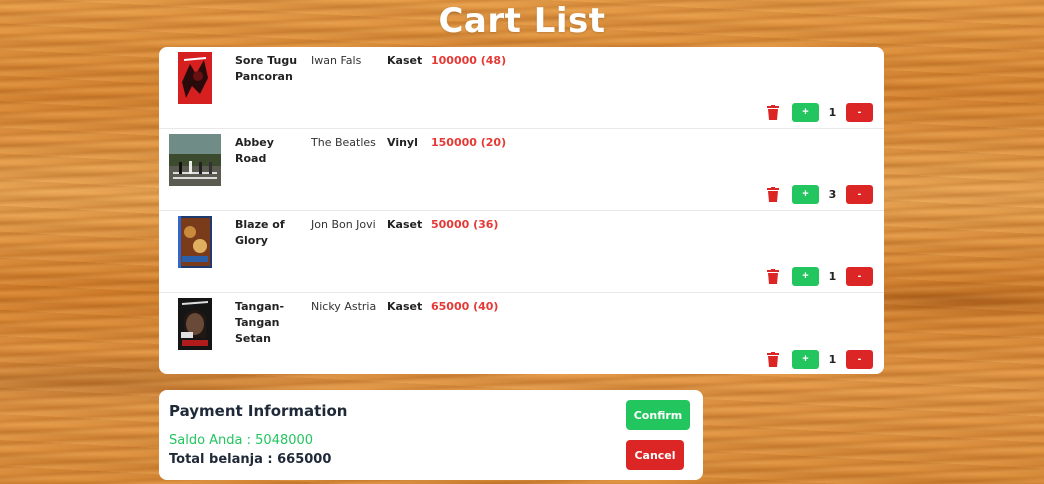 This screenshot has height=484, width=1044. Describe the element at coordinates (266, 68) in the screenshot. I see `album-title: Sore Tugu Pancoran` at that location.